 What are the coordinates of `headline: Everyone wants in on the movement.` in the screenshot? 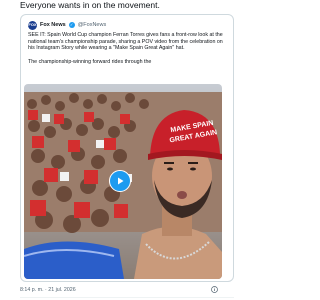 It's located at (90, 5).